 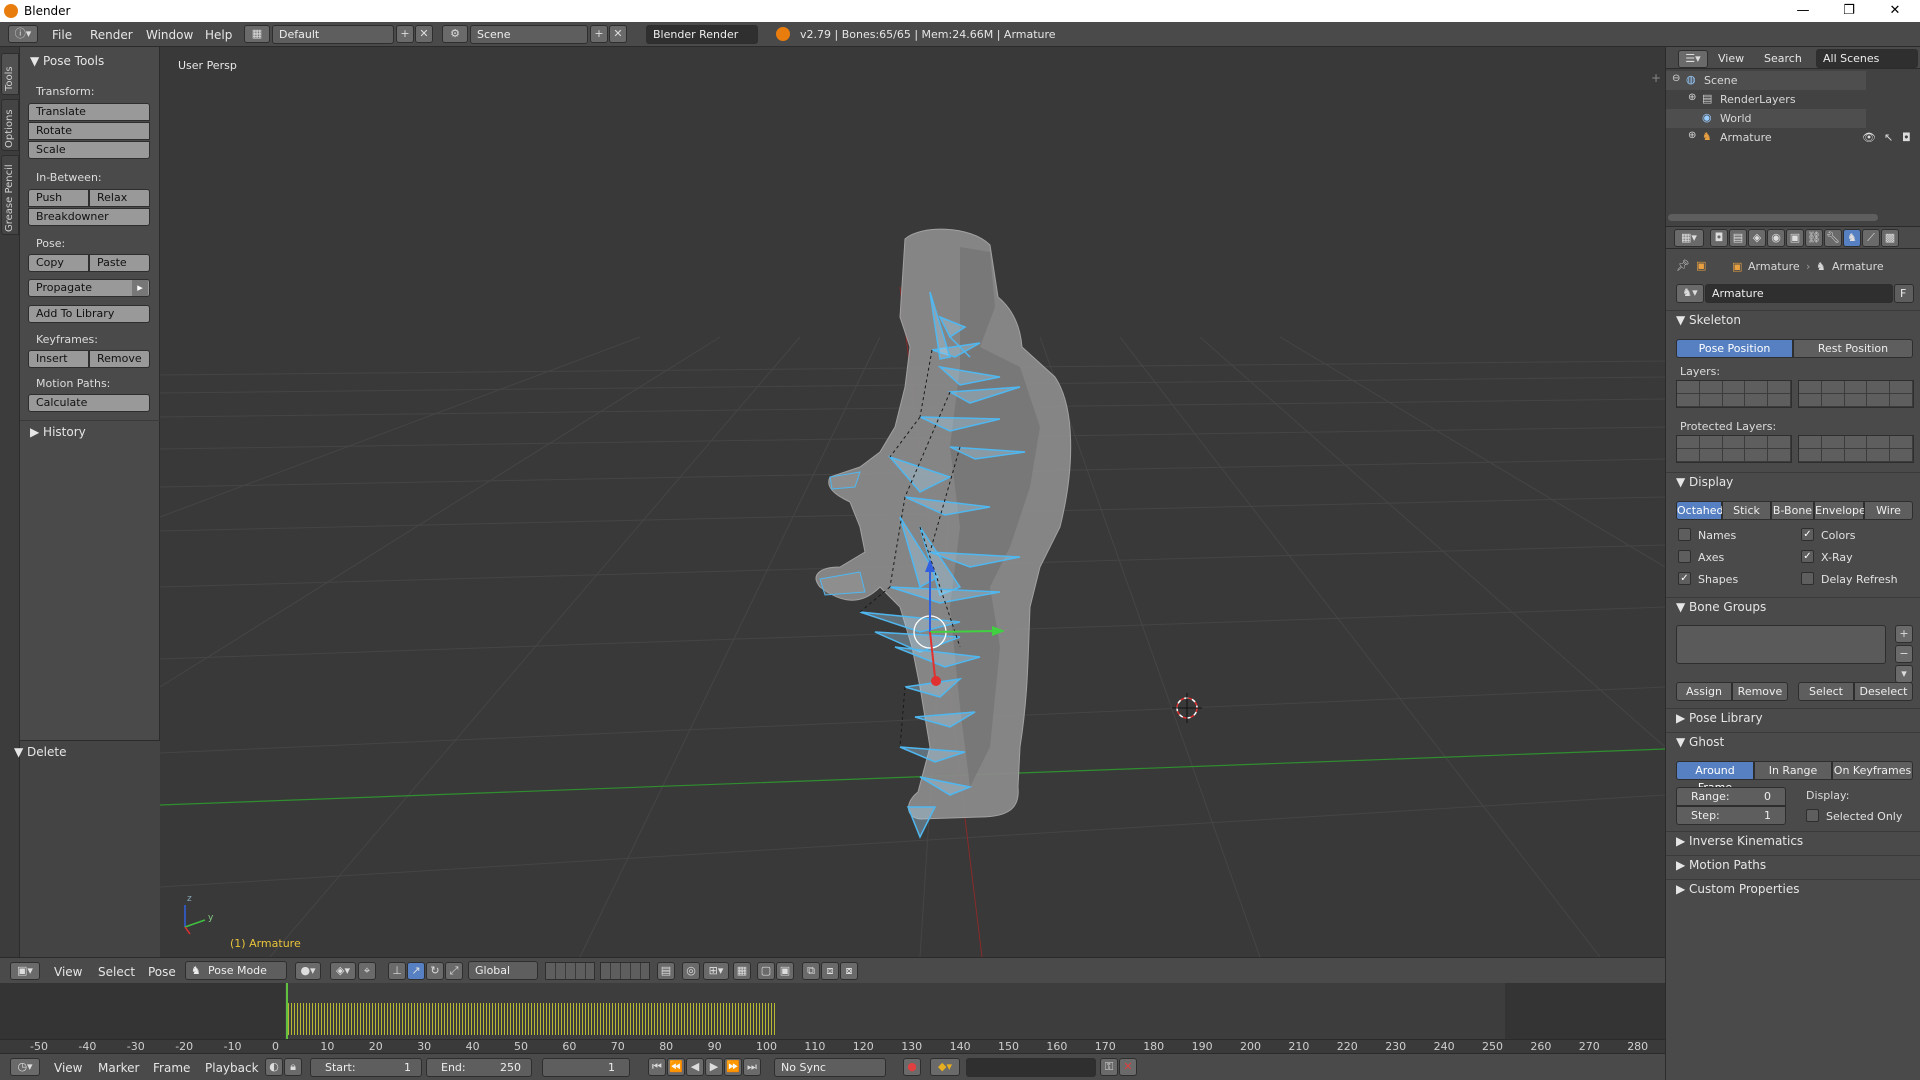 I want to click on render-engine-select: Blender Render, so click(x=702, y=34).